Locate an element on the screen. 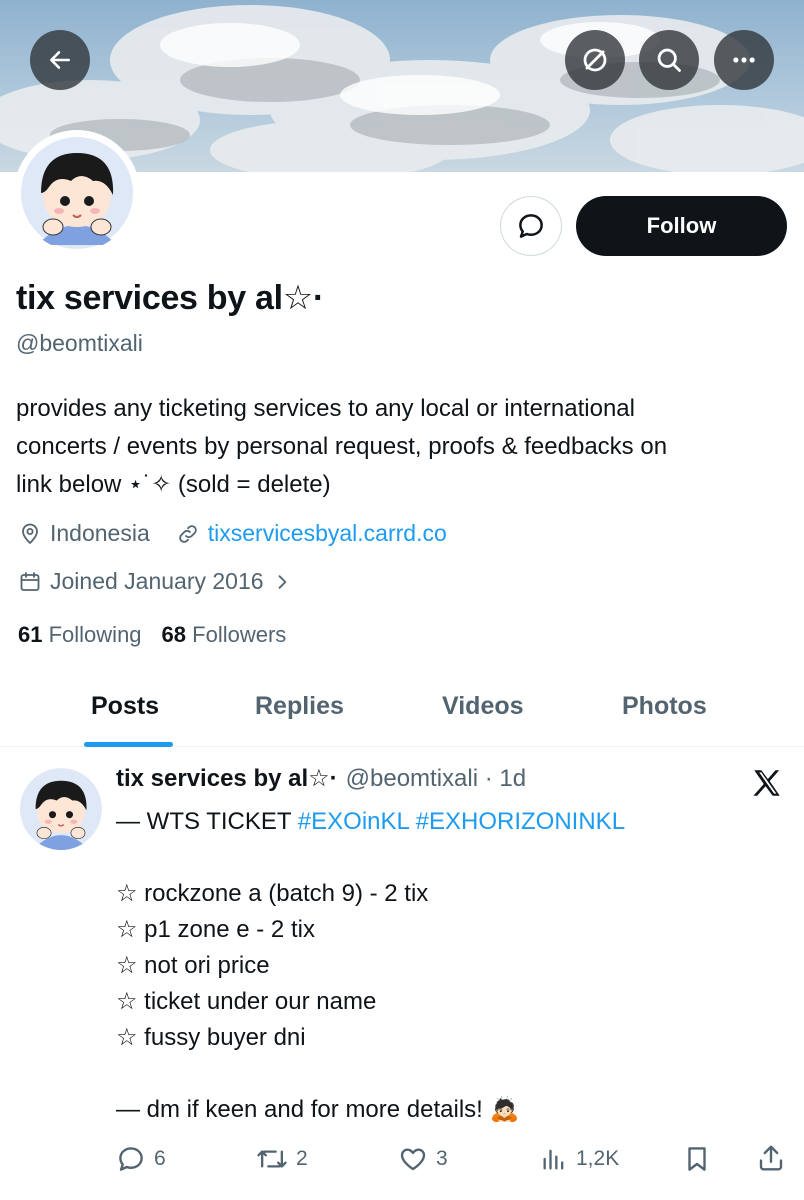 This screenshot has width=804, height=1200. post-line: ☆ not ori price is located at coordinates (193, 965).